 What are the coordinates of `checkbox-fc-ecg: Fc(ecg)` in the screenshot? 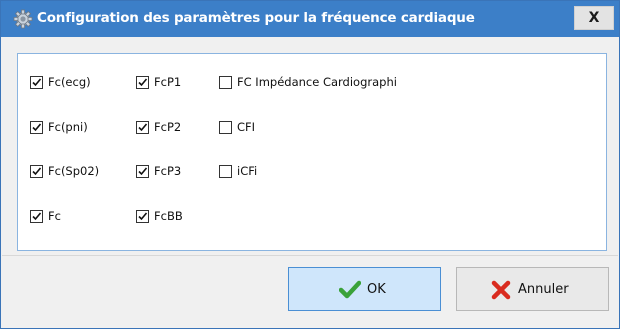 It's located at (80, 83).